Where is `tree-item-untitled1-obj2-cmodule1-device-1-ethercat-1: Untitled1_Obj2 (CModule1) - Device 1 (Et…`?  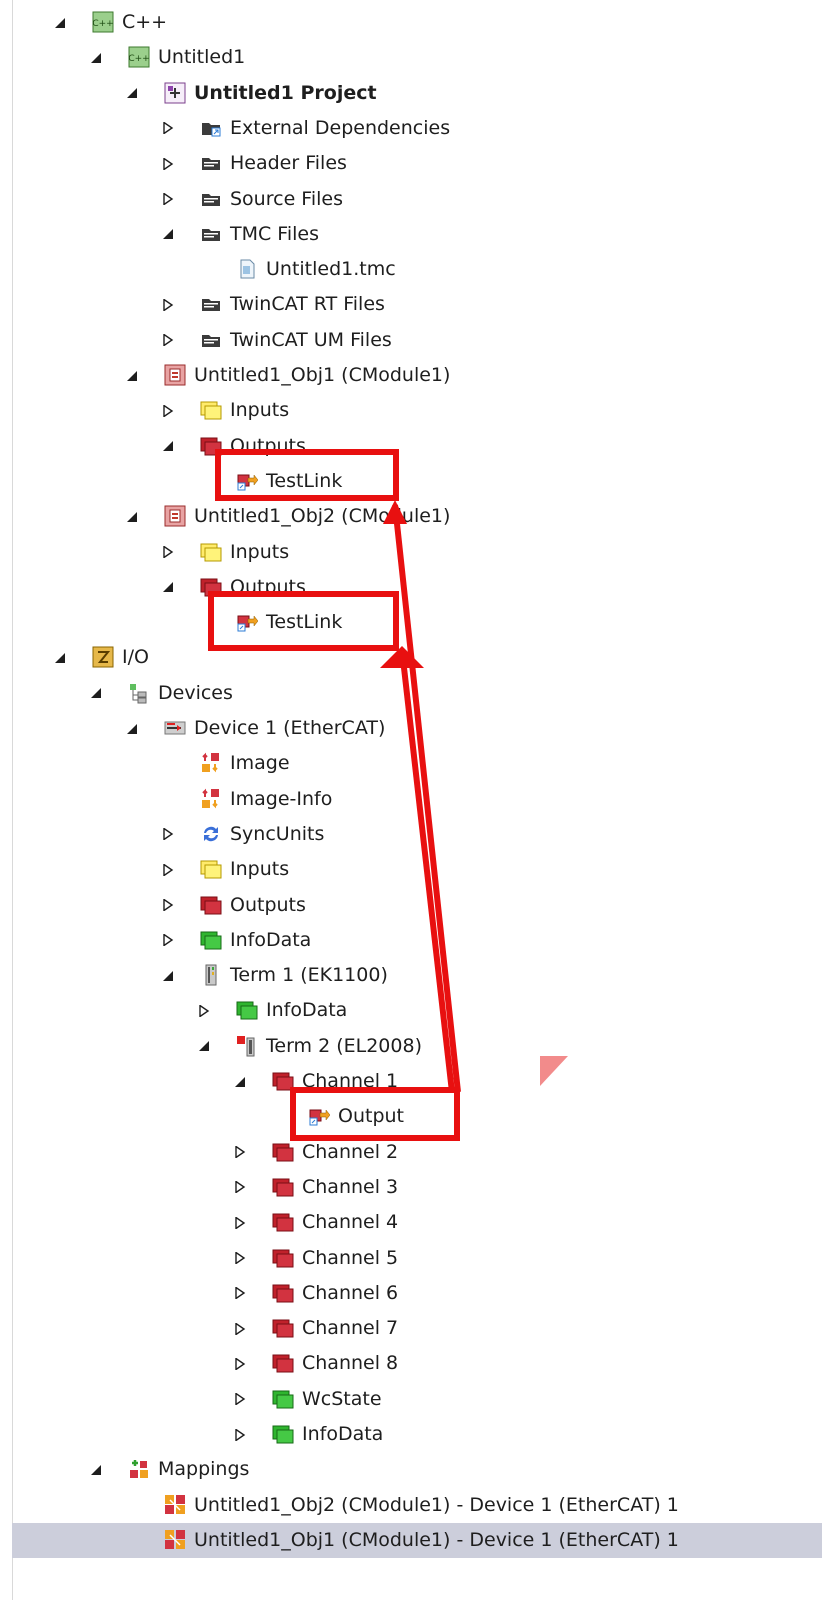 tree-item-untitled1-obj2-cmodule1-device-1-ethercat-1: Untitled1_Obj2 (CModule1) - Device 1 (Et… is located at coordinates (417, 1505).